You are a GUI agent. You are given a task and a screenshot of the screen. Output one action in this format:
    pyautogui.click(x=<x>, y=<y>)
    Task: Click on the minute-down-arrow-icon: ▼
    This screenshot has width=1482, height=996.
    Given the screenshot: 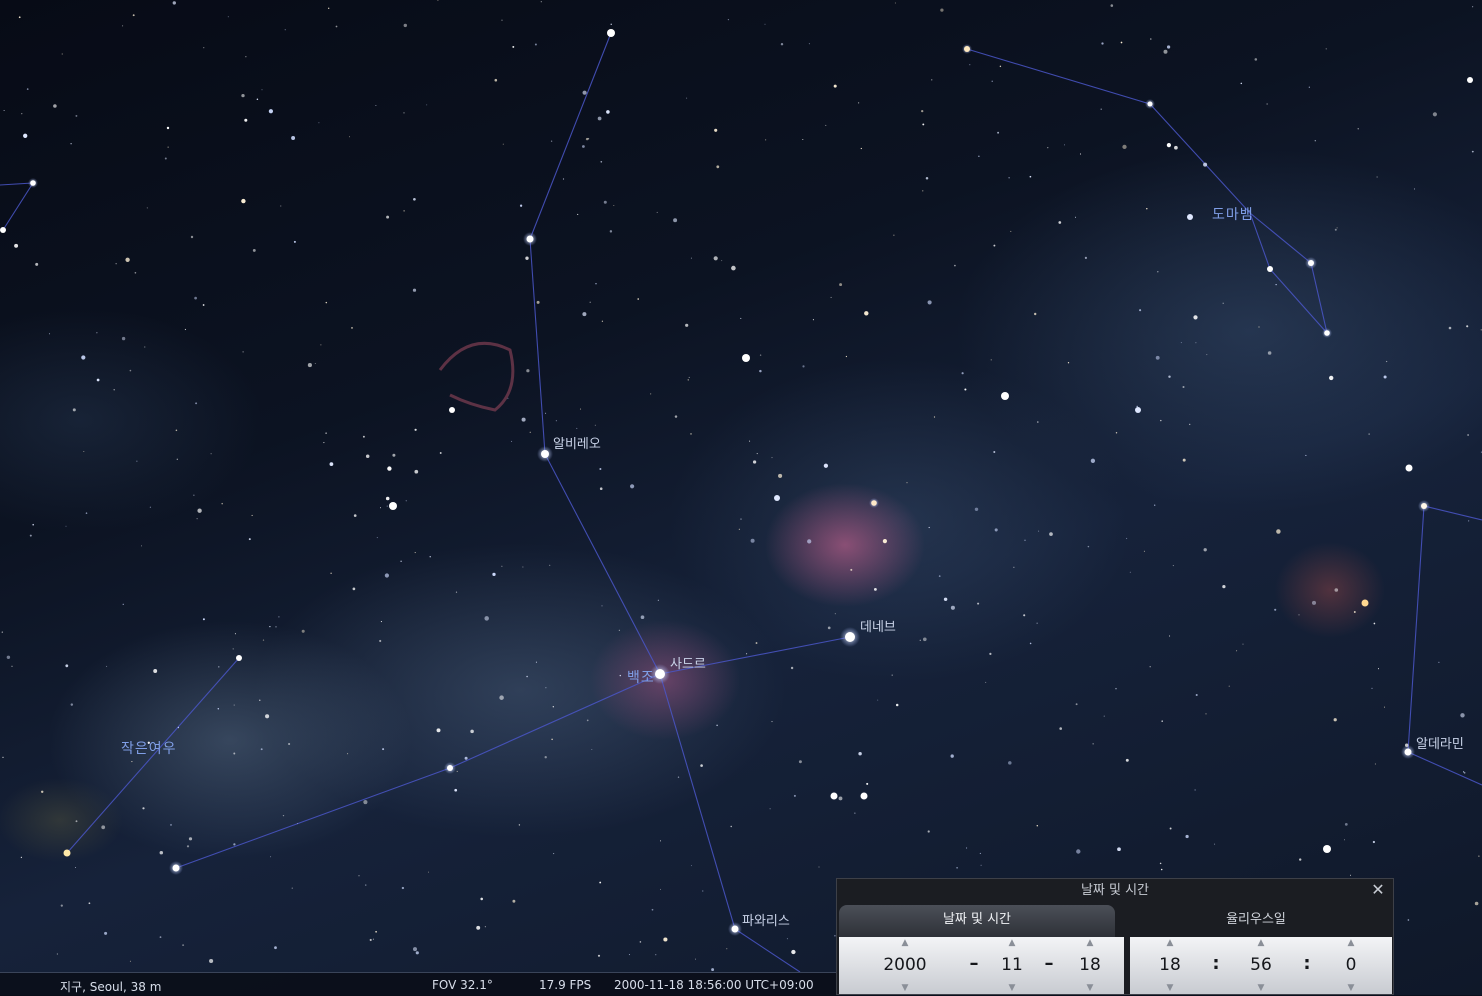 What is the action you would take?
    pyautogui.click(x=1261, y=988)
    